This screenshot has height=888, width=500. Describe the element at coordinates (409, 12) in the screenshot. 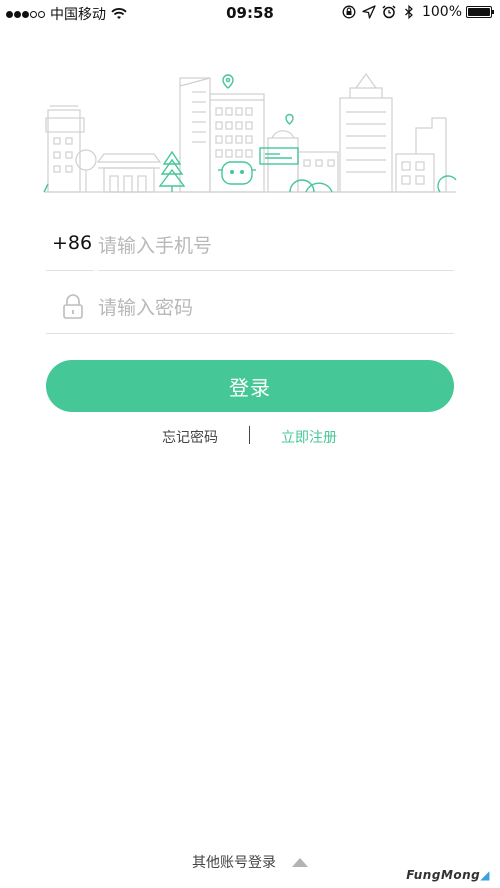

I see `bluetooth-icon` at that location.